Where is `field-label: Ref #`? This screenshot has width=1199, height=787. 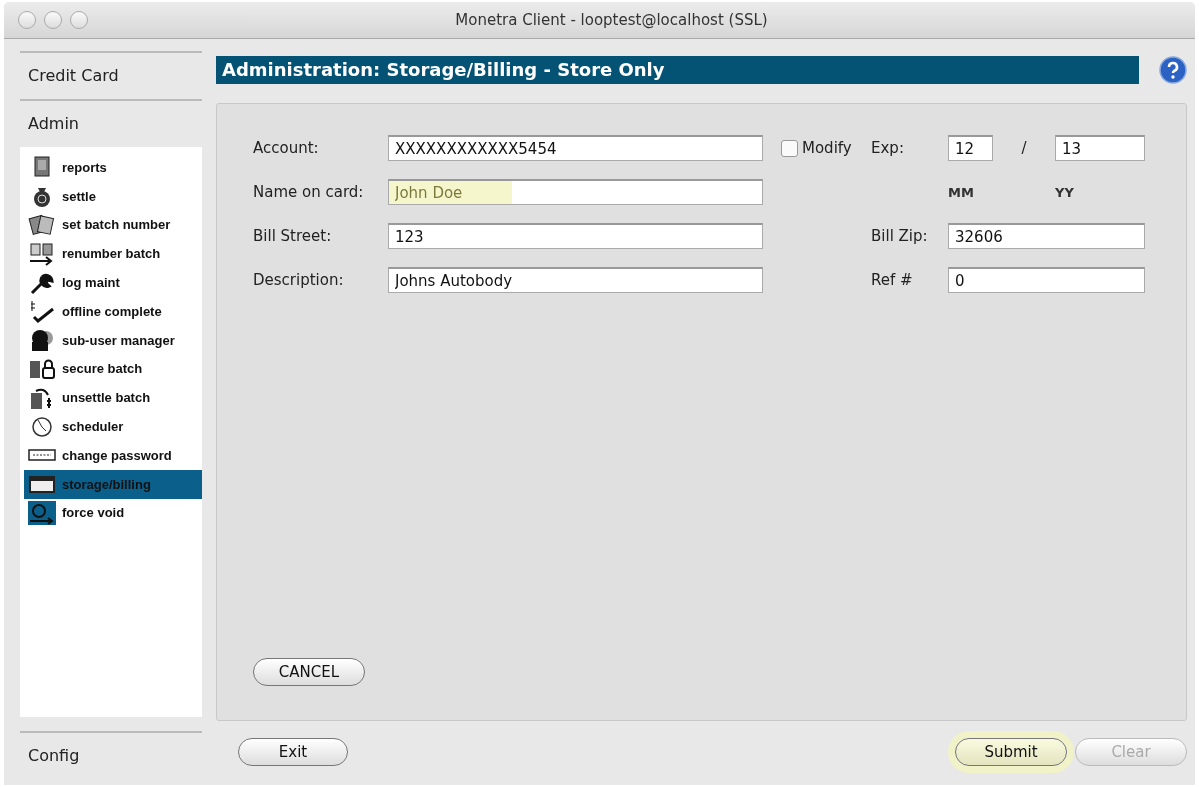 field-label: Ref # is located at coordinates (892, 280).